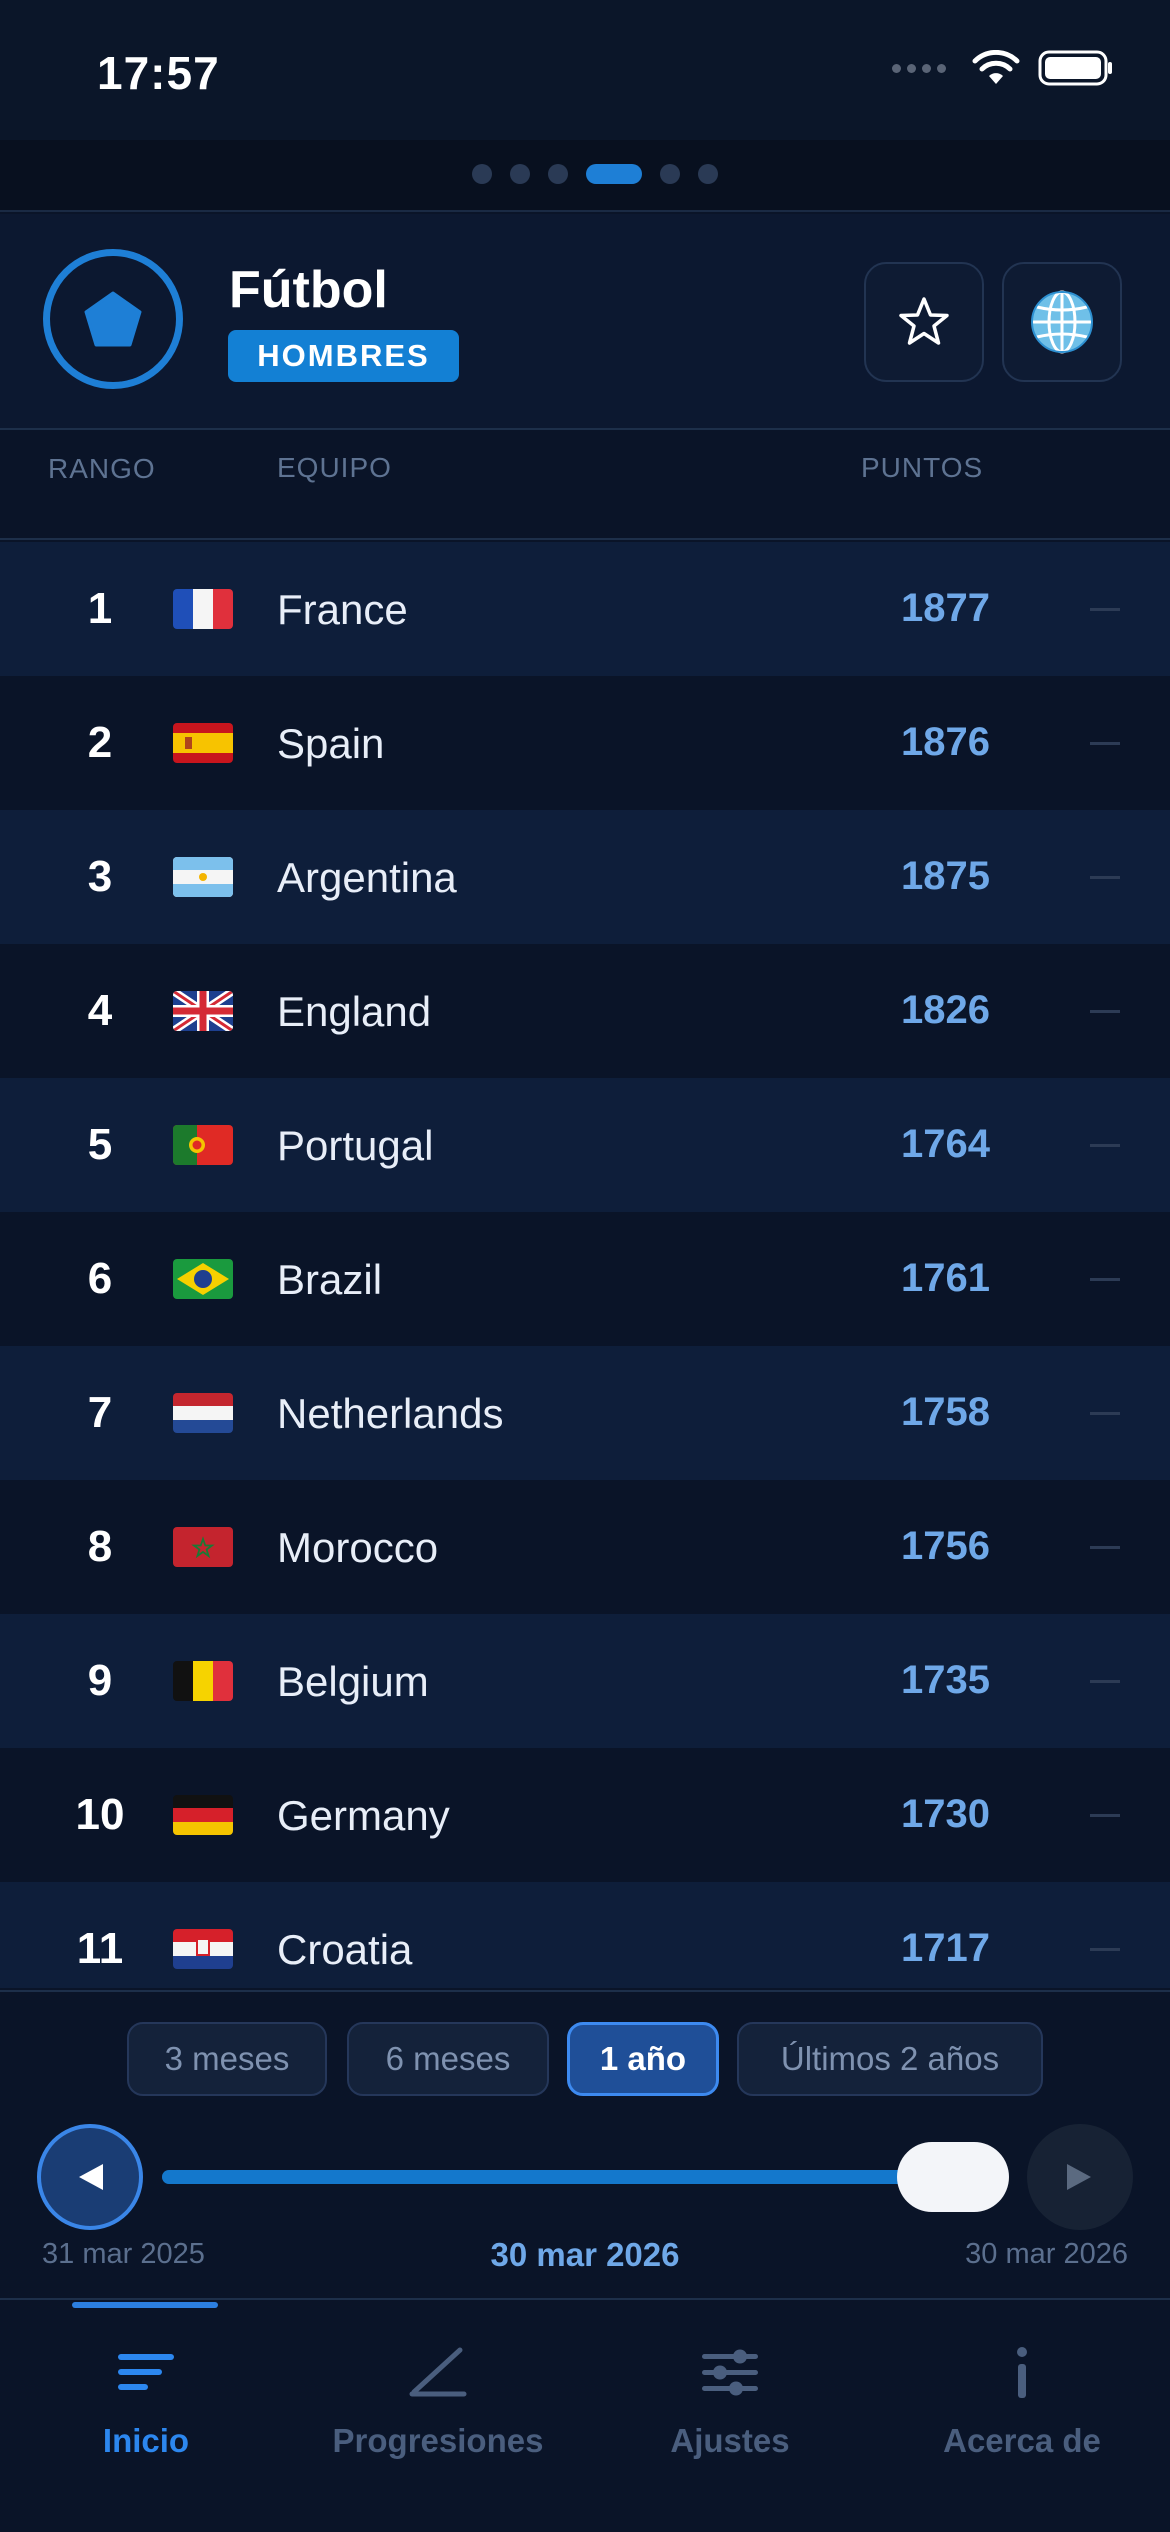 This screenshot has height=2532, width=1170. What do you see at coordinates (100, 1144) in the screenshot?
I see `row-rank: 5` at bounding box center [100, 1144].